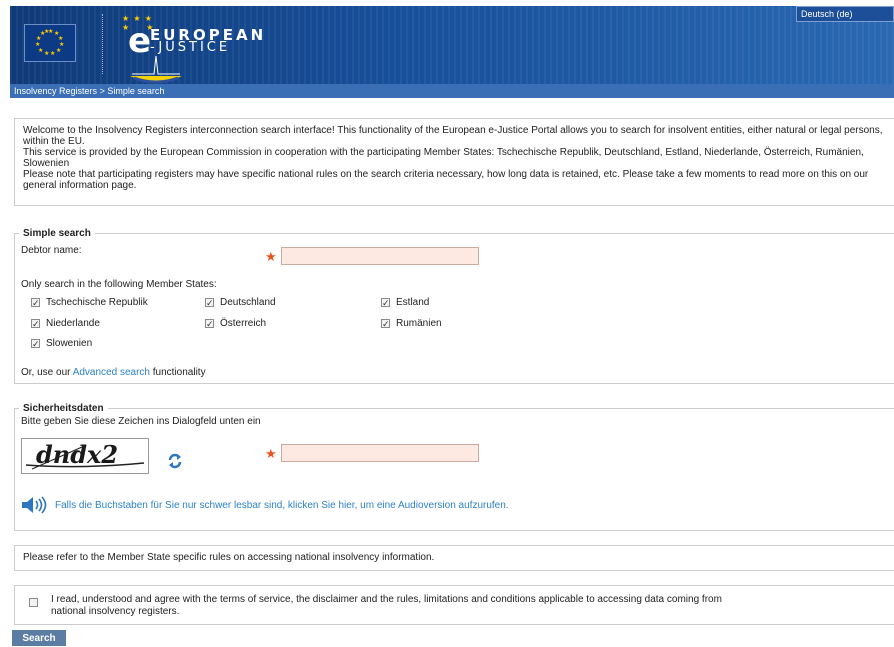  I want to click on breadcrumb-current: Simple search, so click(136, 91).